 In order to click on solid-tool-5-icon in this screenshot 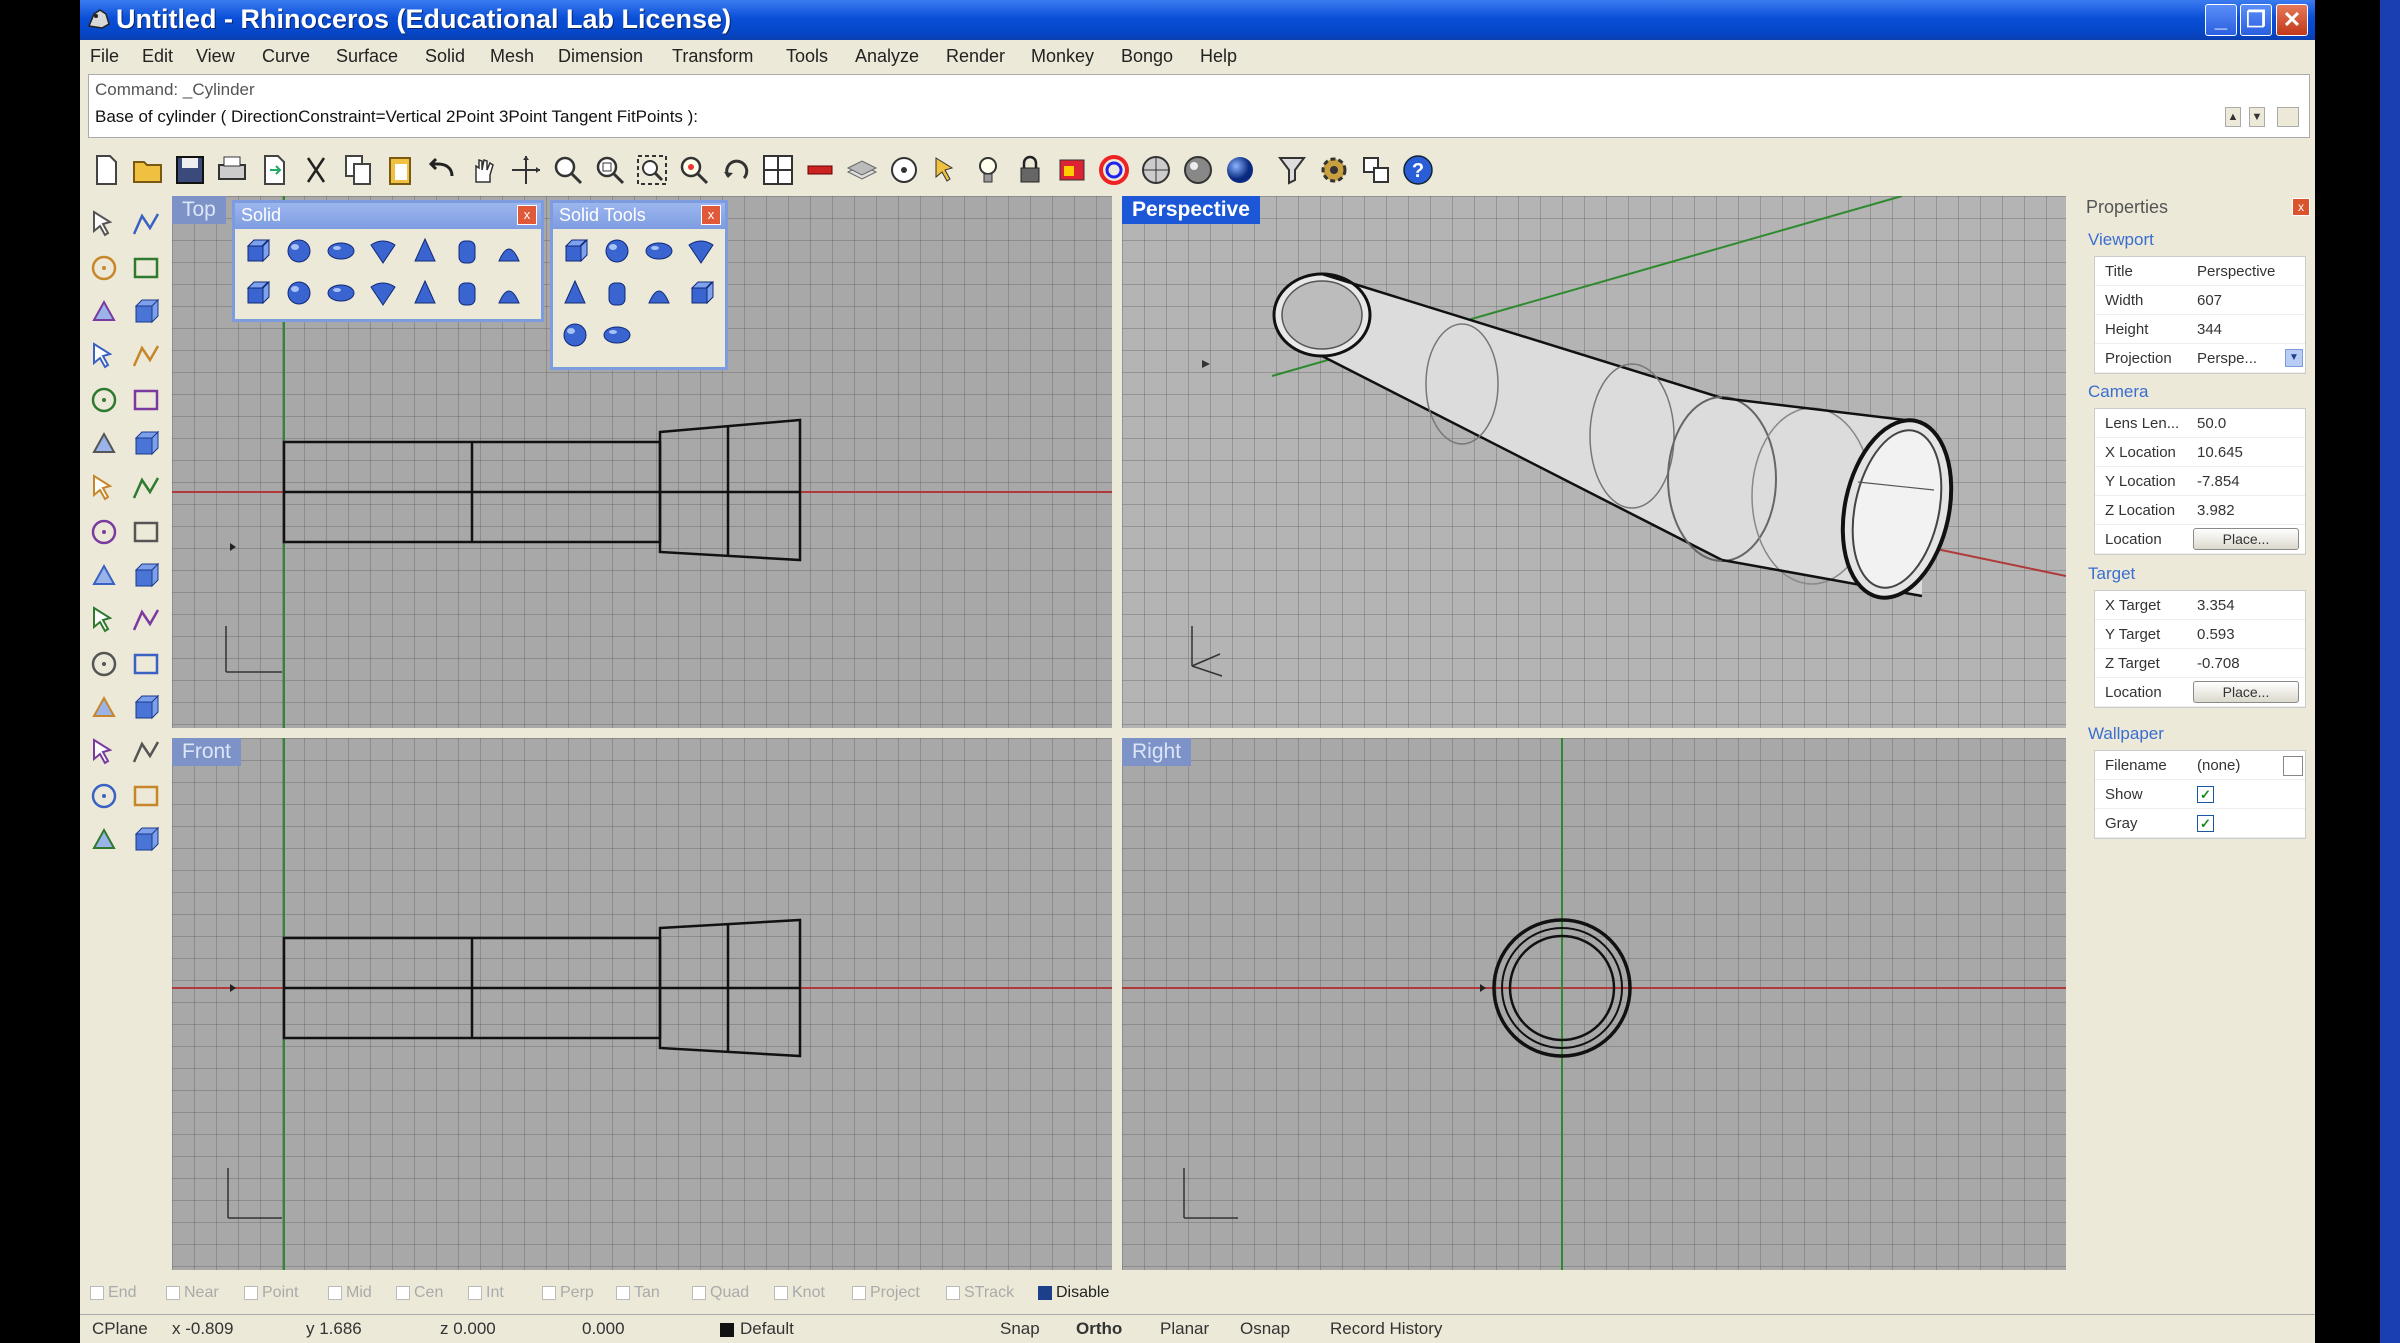, I will do `click(425, 251)`.